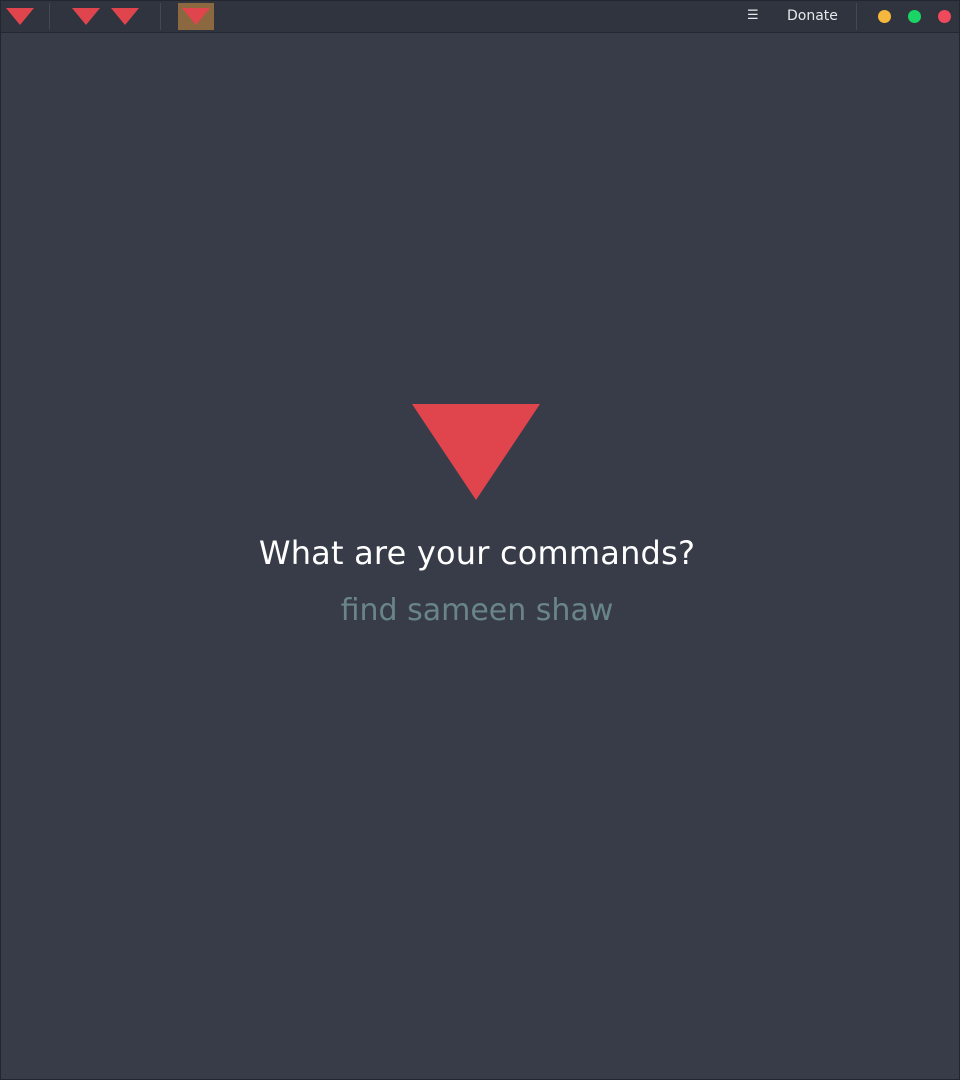 The height and width of the screenshot is (1080, 960). I want to click on donate-button: Donate, so click(812, 16).